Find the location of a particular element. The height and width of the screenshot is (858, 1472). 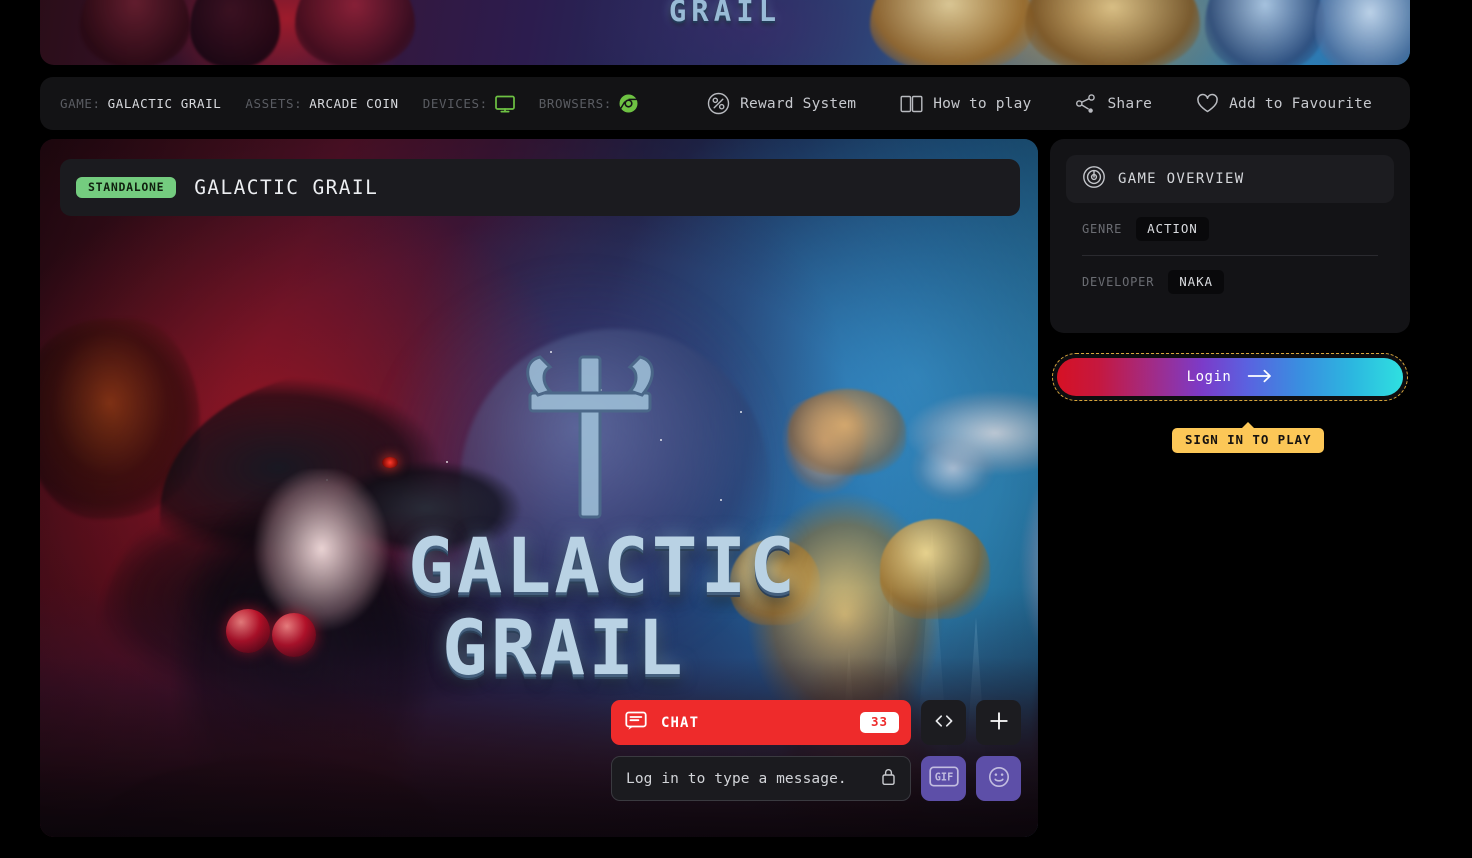

add-to-favourite-label: Add to Favourite is located at coordinates (1300, 103).